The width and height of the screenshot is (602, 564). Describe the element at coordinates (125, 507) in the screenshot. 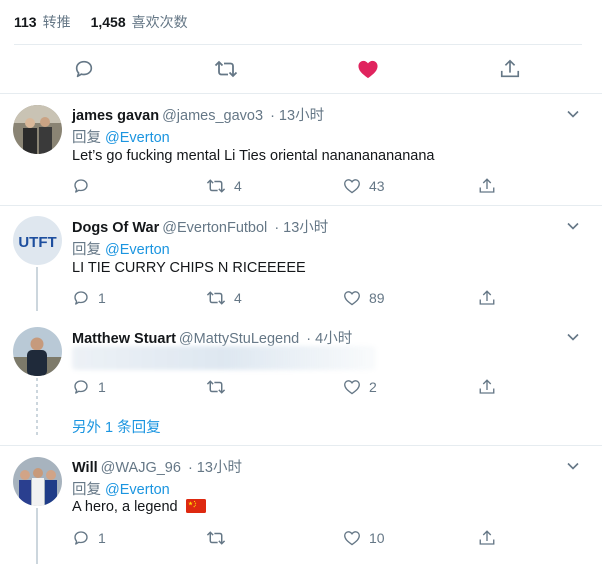

I see `tweet-text: A hero, a legend` at that location.